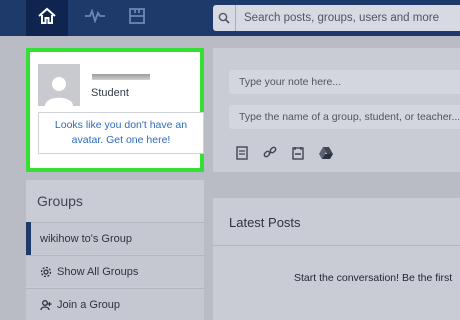  I want to click on attach-drive-button, so click(326, 155).